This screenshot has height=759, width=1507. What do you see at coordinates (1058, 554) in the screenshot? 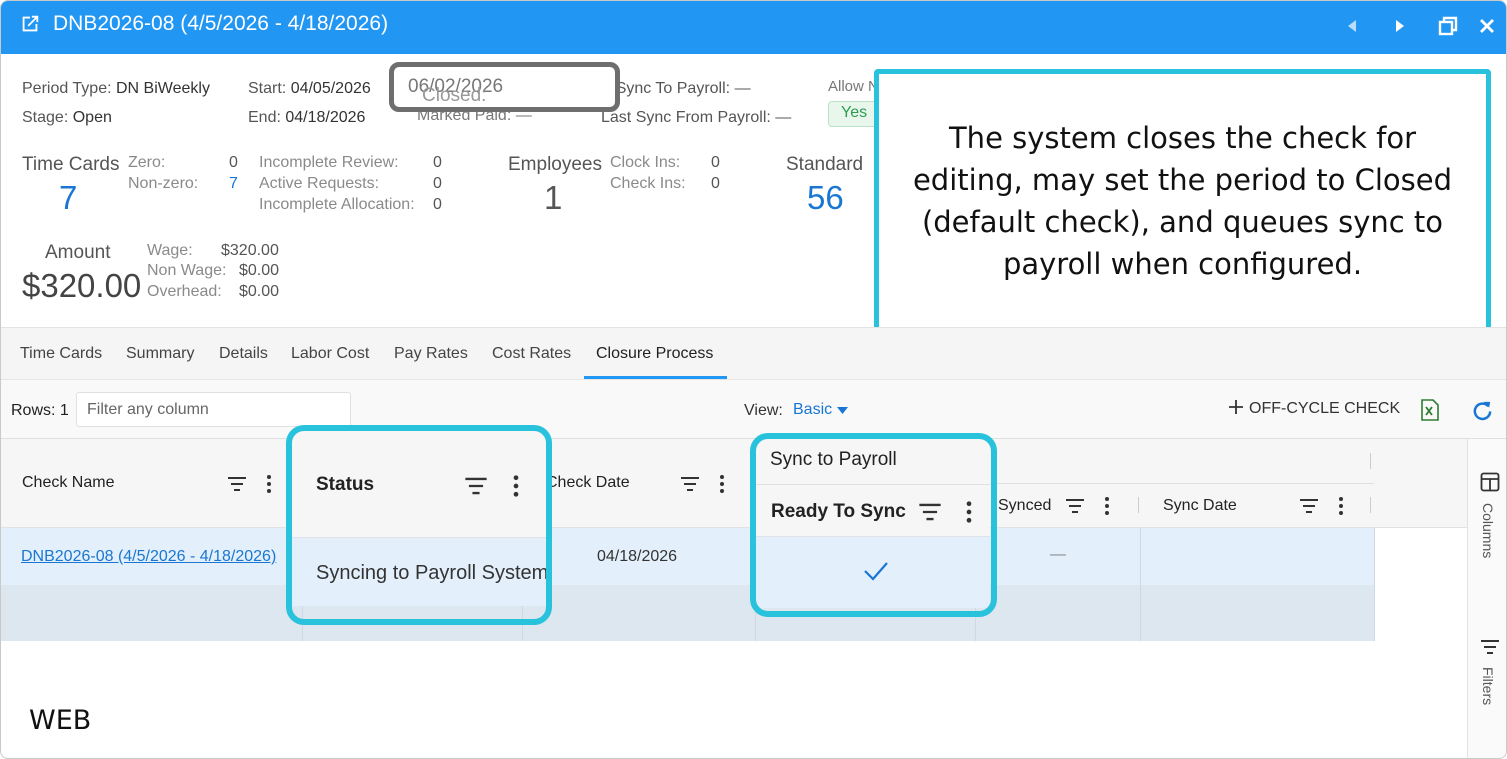
I see `synced-cell: —` at bounding box center [1058, 554].